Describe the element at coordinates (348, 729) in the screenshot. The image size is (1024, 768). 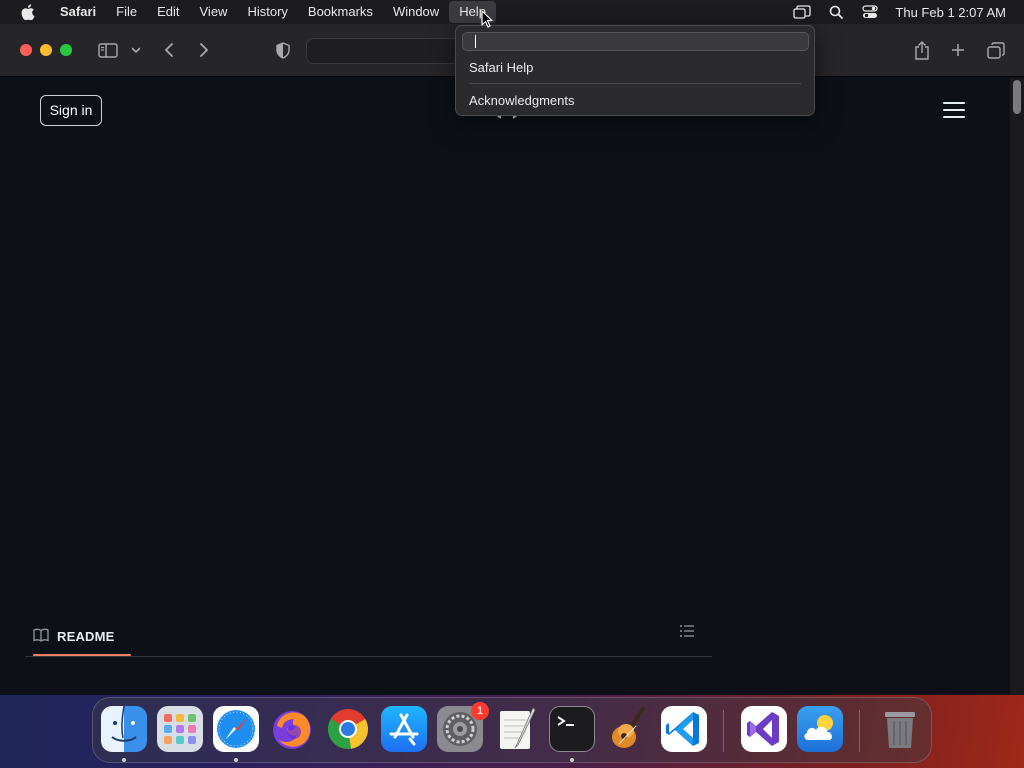
I see `chrome-icon` at that location.